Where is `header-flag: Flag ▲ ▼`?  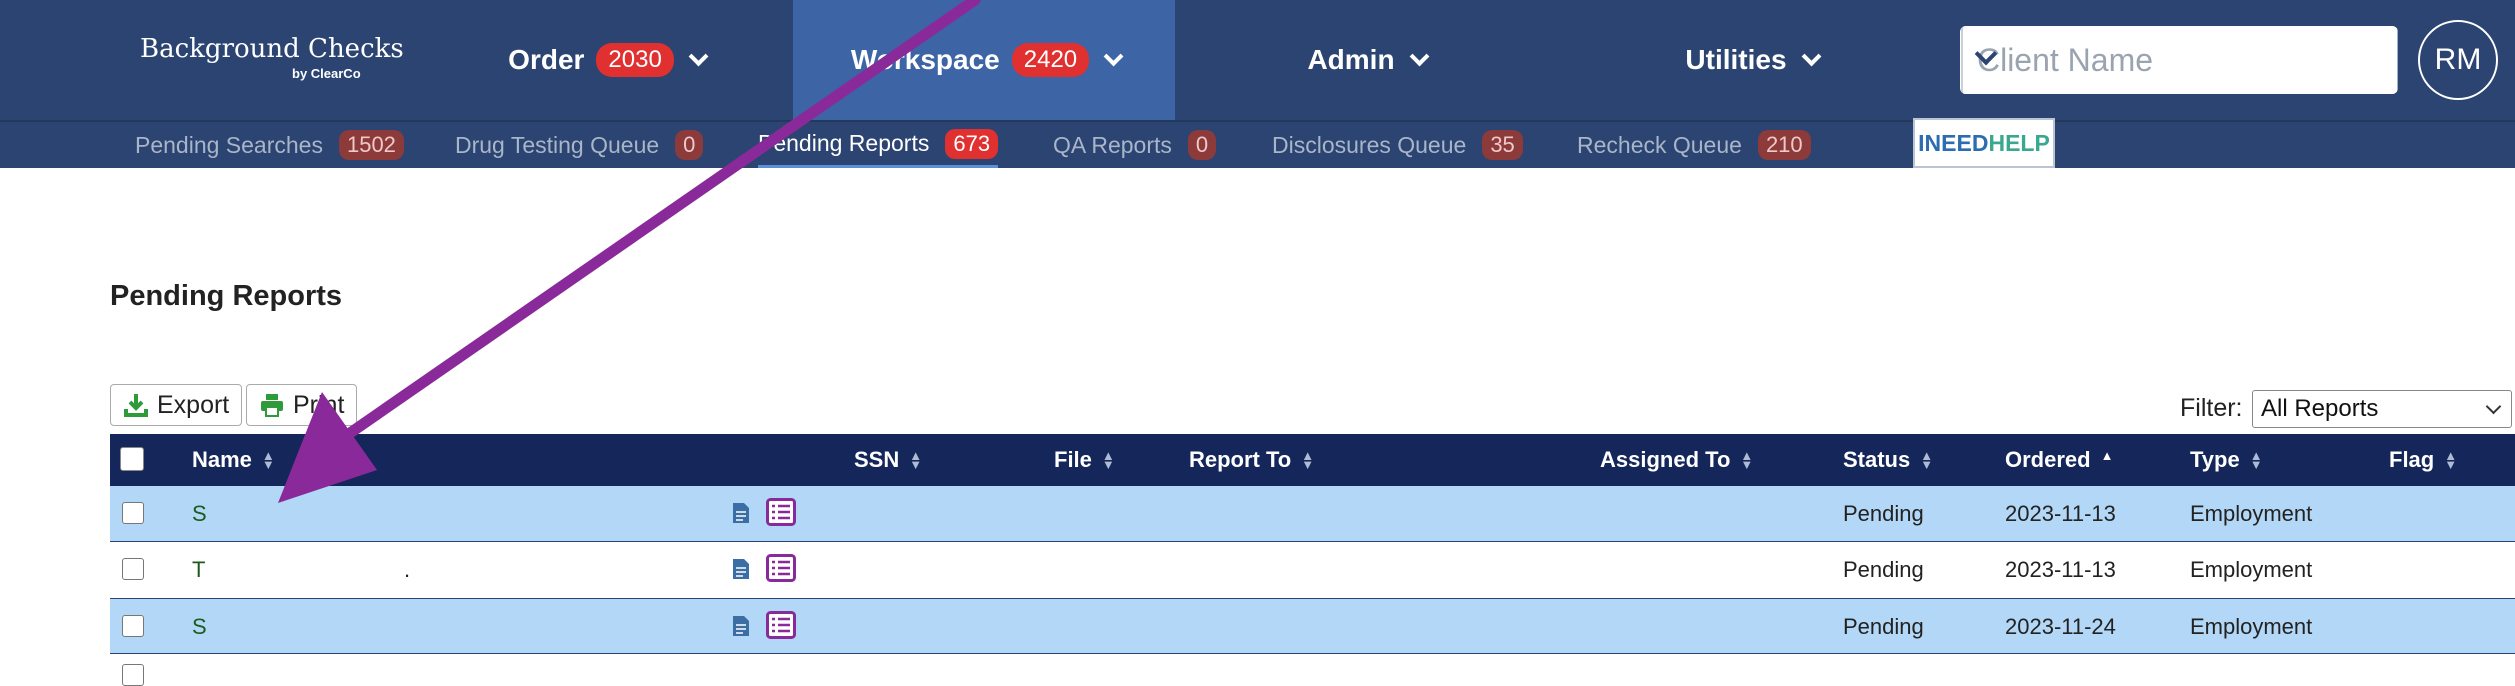 header-flag: Flag ▲ ▼ is located at coordinates (2423, 460).